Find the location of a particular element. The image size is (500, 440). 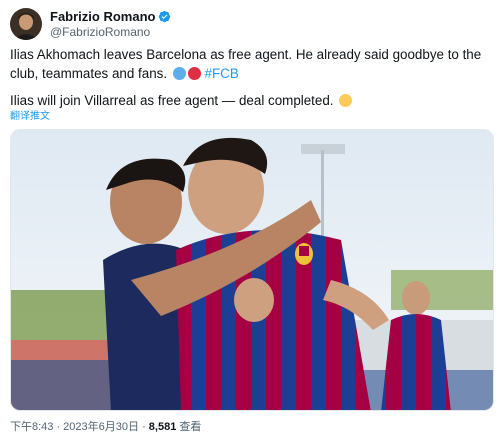

red-circle-emoji-icon is located at coordinates (194, 73).